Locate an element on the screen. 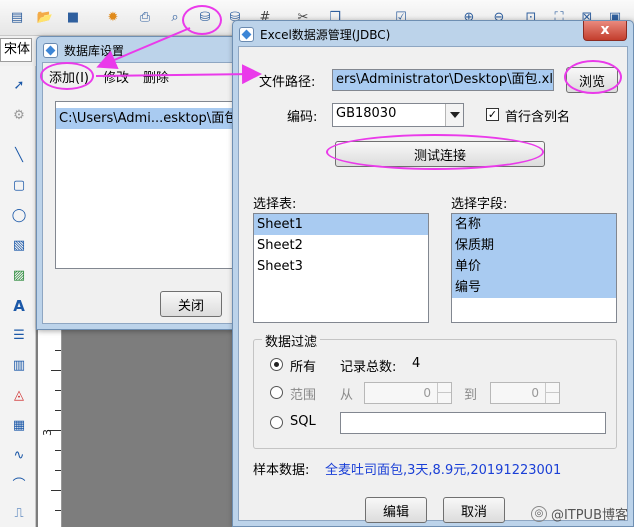 This screenshot has width=634, height=527. text-icon: A is located at coordinates (19, 306).